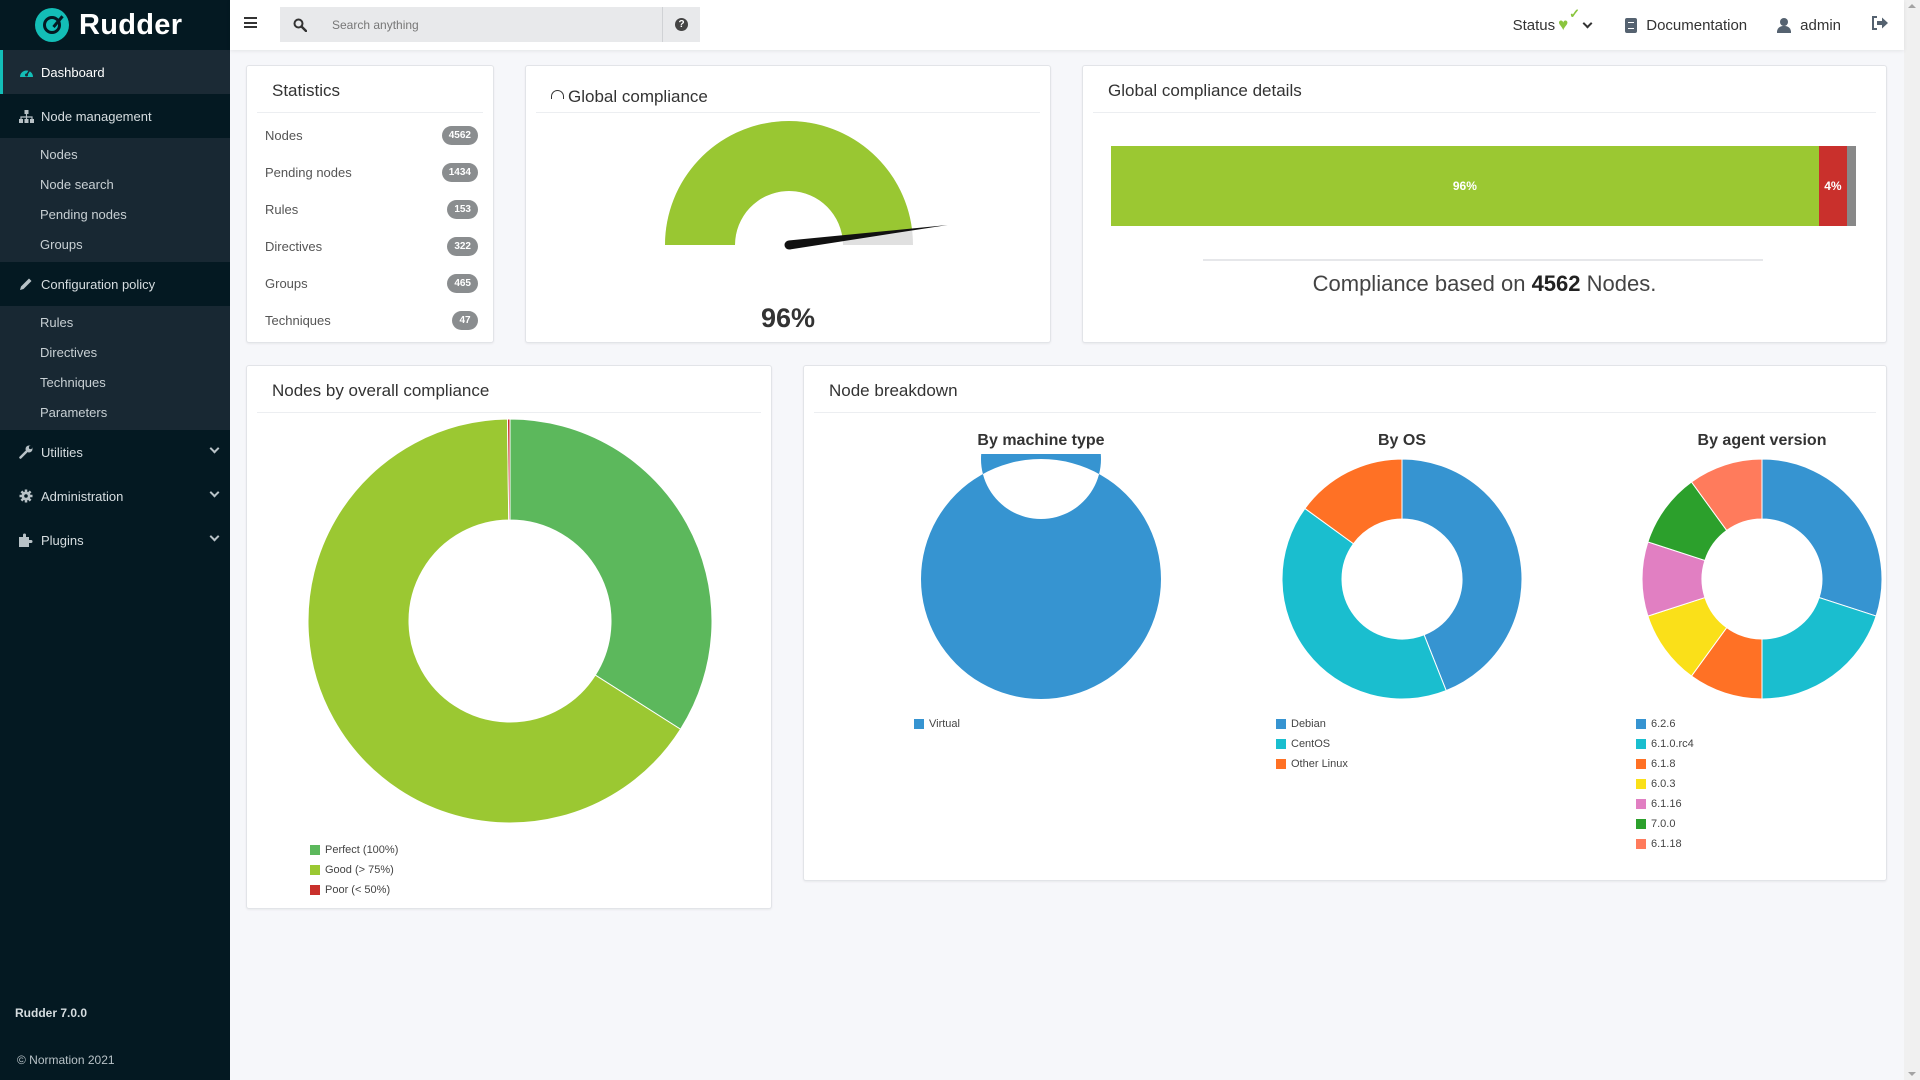 The width and height of the screenshot is (1920, 1080). Describe the element at coordinates (298, 320) in the screenshot. I see `stat-label: Techniques` at that location.